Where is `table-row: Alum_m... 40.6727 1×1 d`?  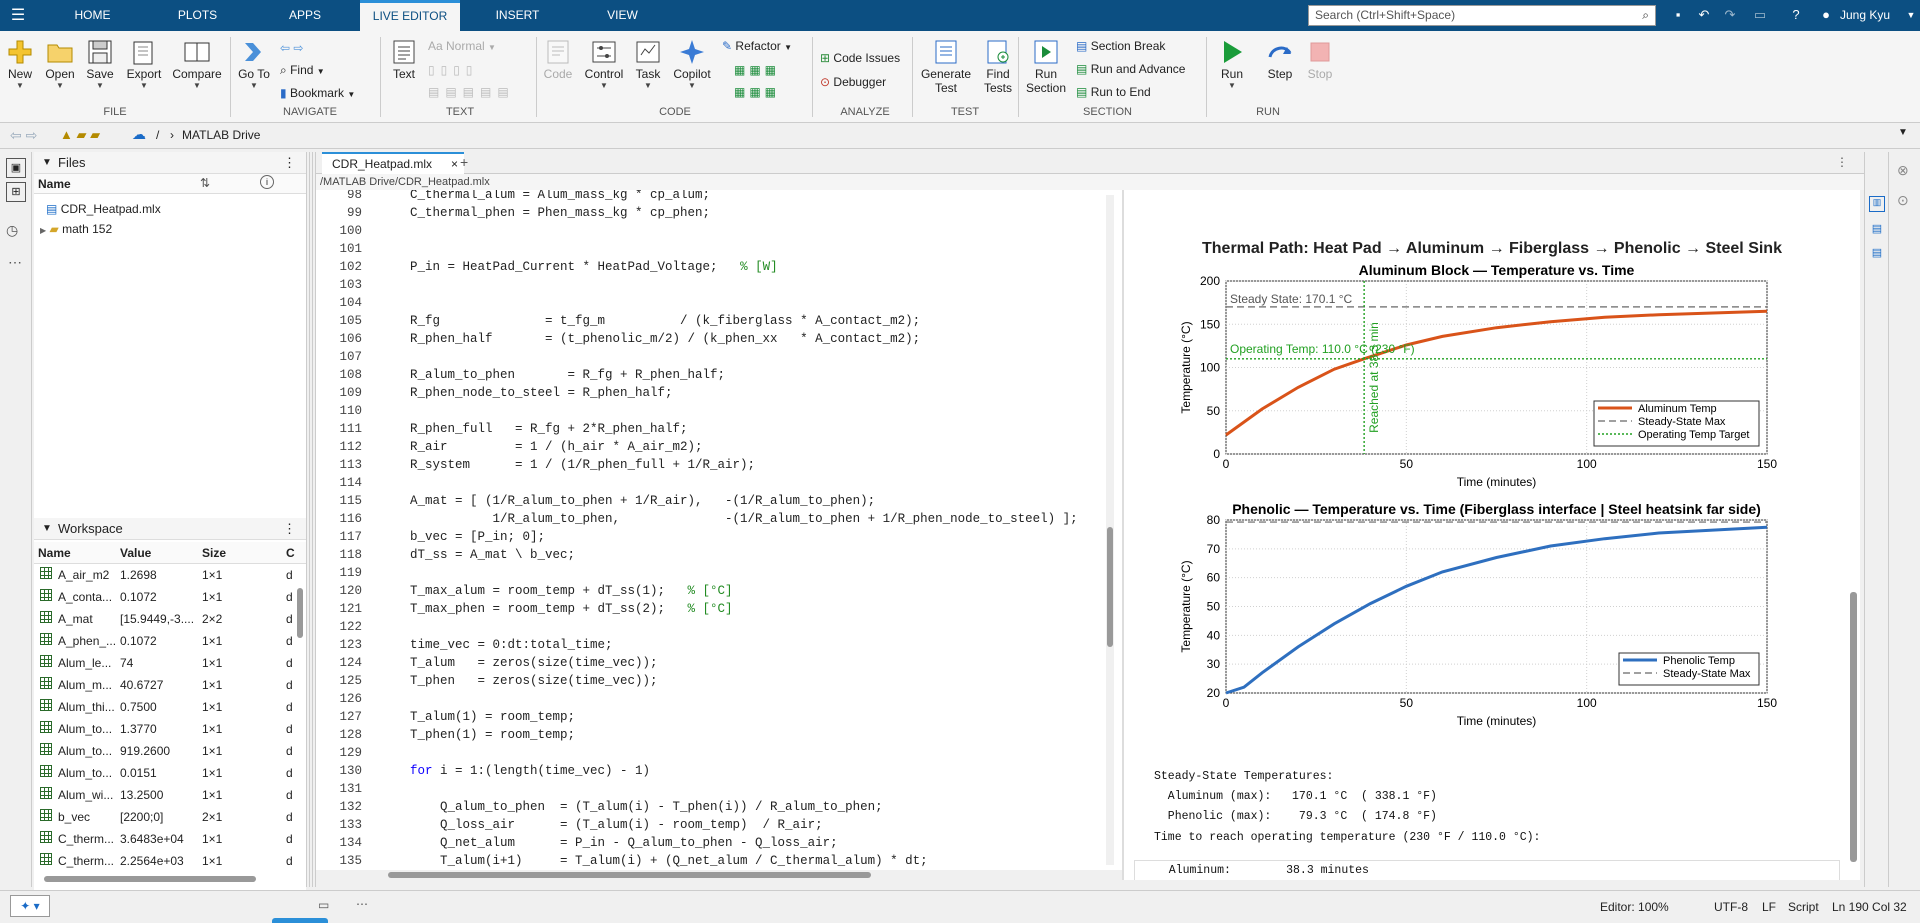 table-row: Alum_m... 40.6727 1×1 d is located at coordinates (165, 685).